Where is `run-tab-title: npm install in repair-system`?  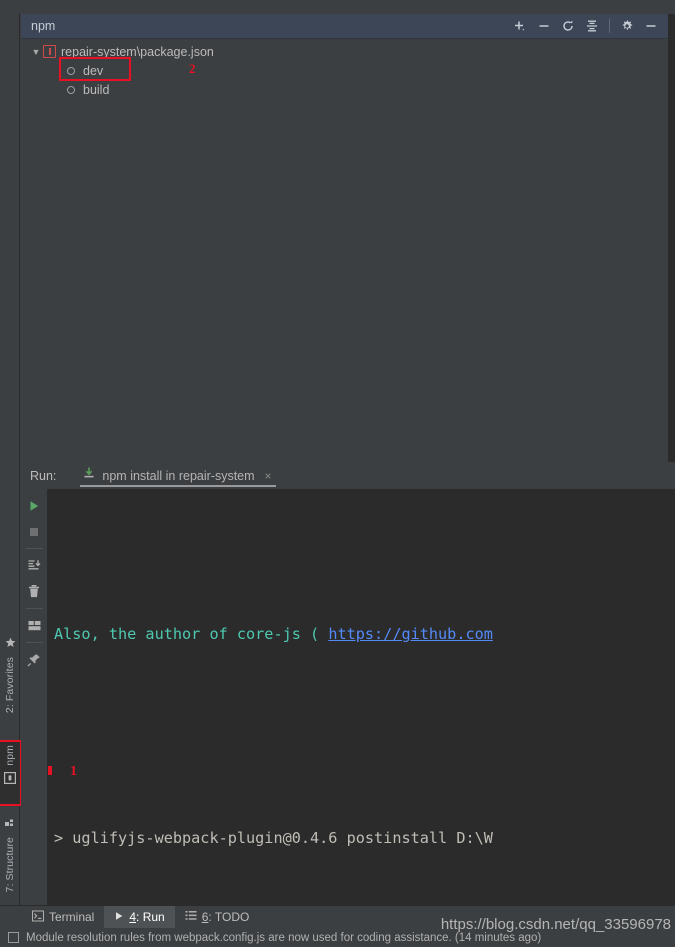 run-tab-title: npm install in repair-system is located at coordinates (178, 475).